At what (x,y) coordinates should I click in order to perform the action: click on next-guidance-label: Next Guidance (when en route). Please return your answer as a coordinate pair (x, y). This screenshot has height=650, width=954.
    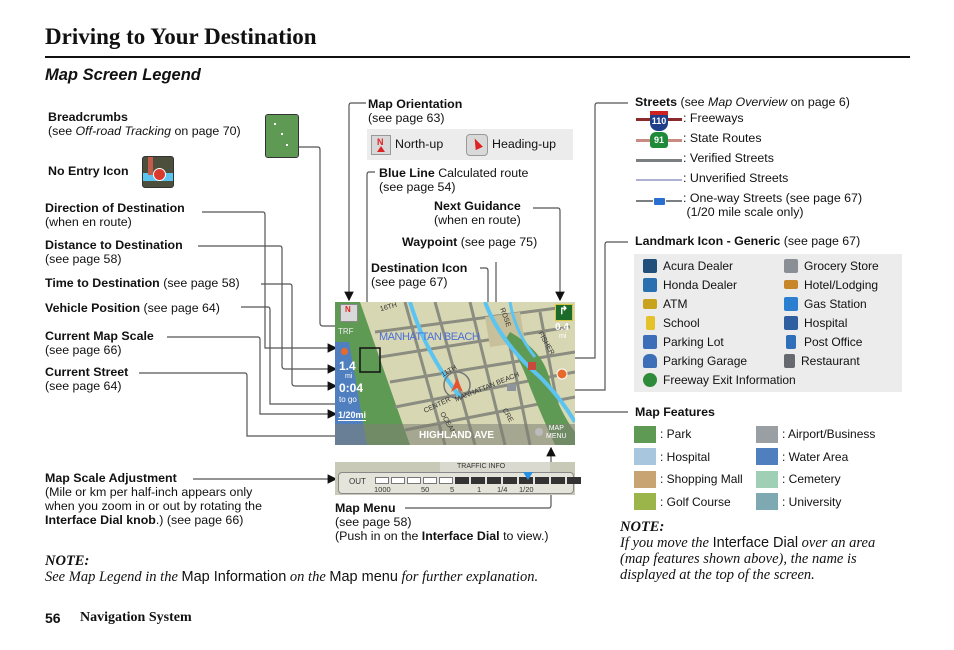
    Looking at the image, I should click on (477, 213).